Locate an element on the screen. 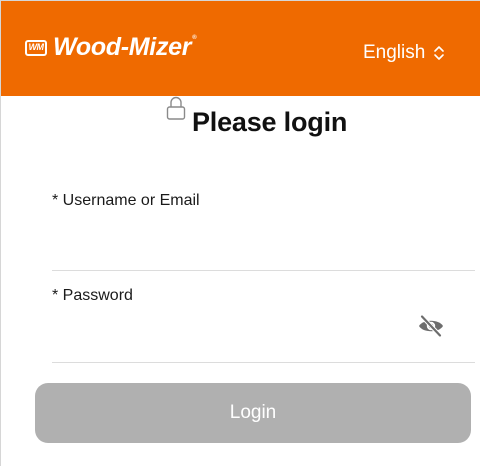 This screenshot has height=466, width=480. page-title: Please login is located at coordinates (270, 122).